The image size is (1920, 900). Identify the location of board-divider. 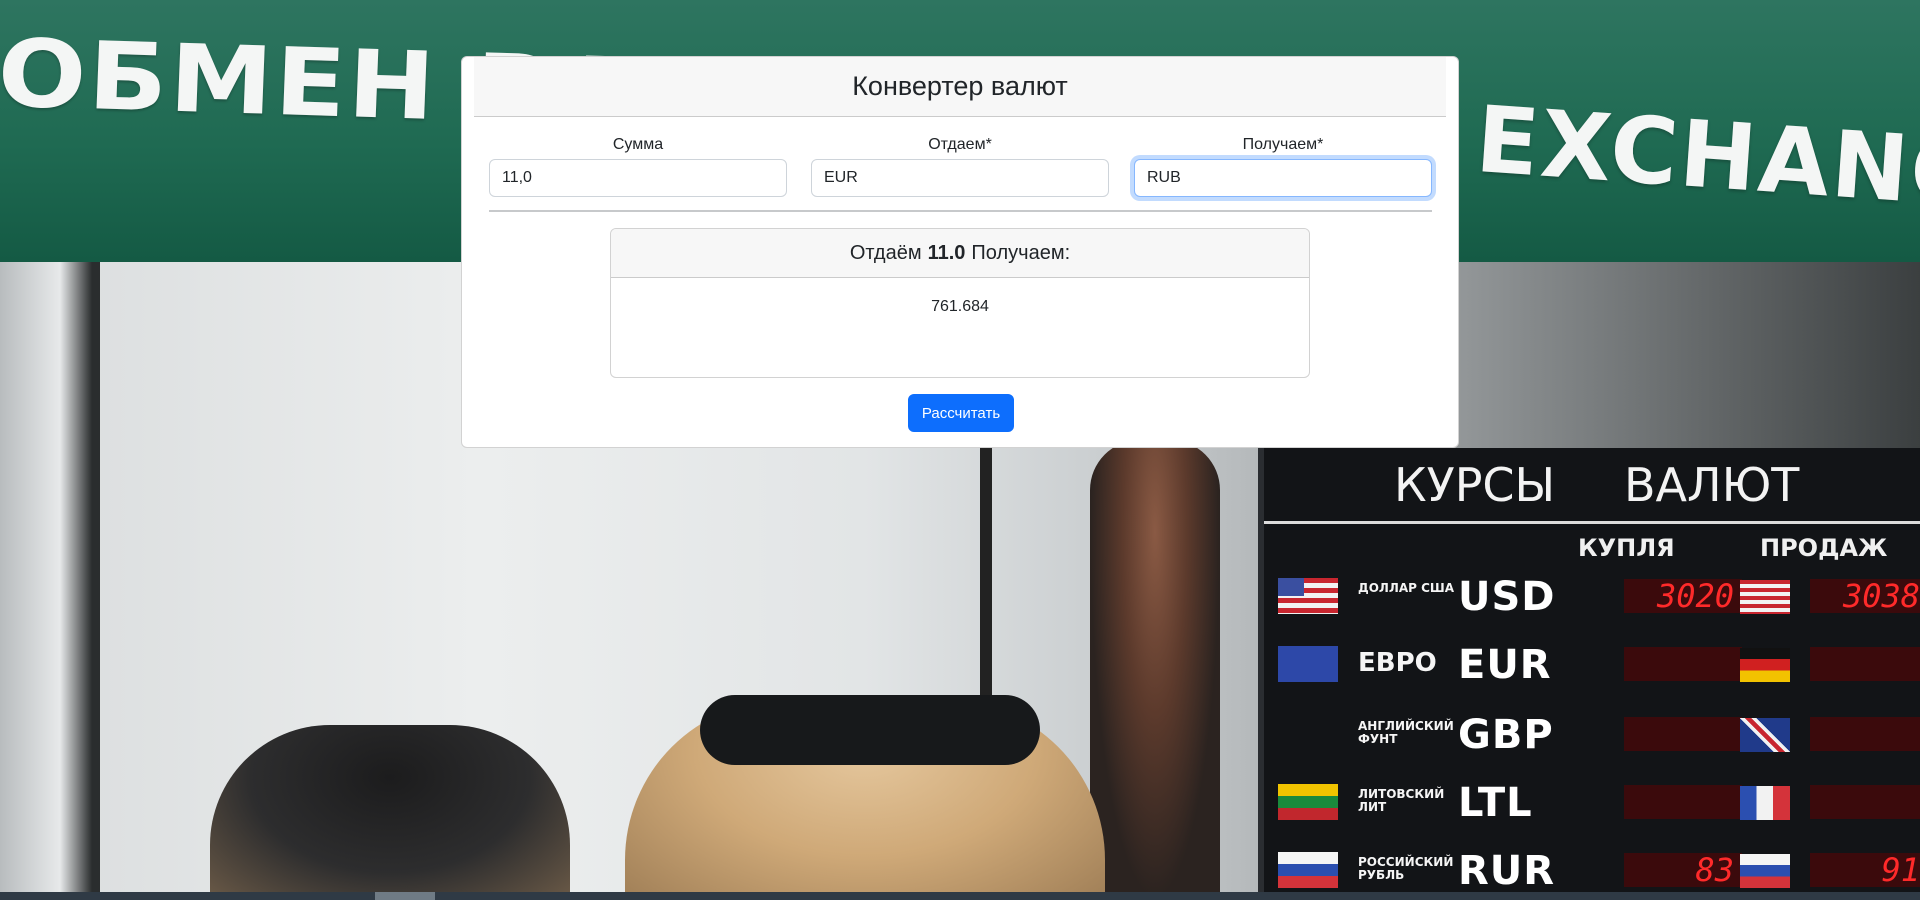
(1592, 522).